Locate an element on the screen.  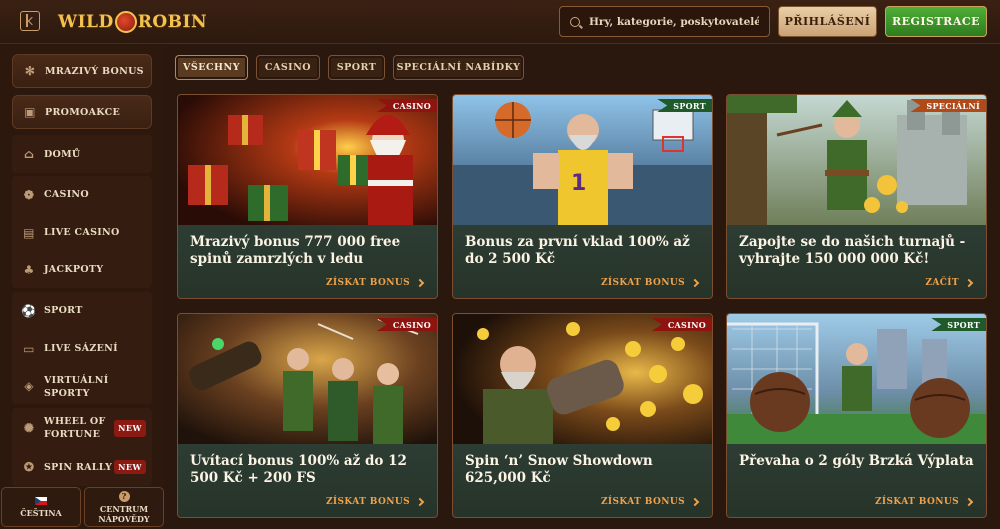
language-selector: ČEŠTINA is located at coordinates (41, 507).